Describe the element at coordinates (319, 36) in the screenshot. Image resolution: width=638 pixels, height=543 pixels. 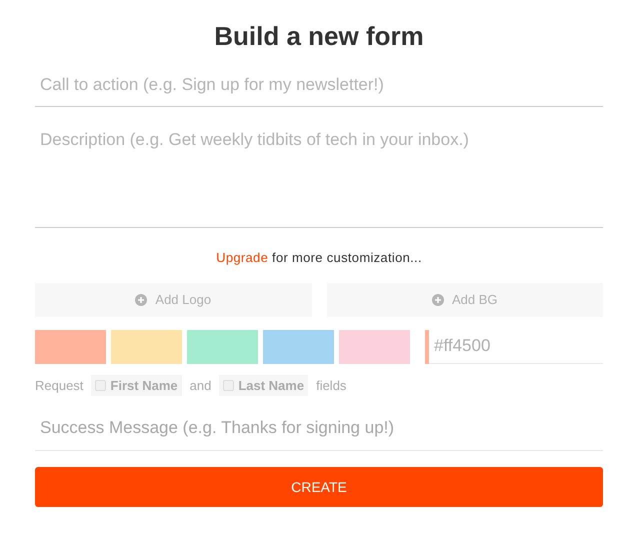
I see `form-title: Build a new form` at that location.